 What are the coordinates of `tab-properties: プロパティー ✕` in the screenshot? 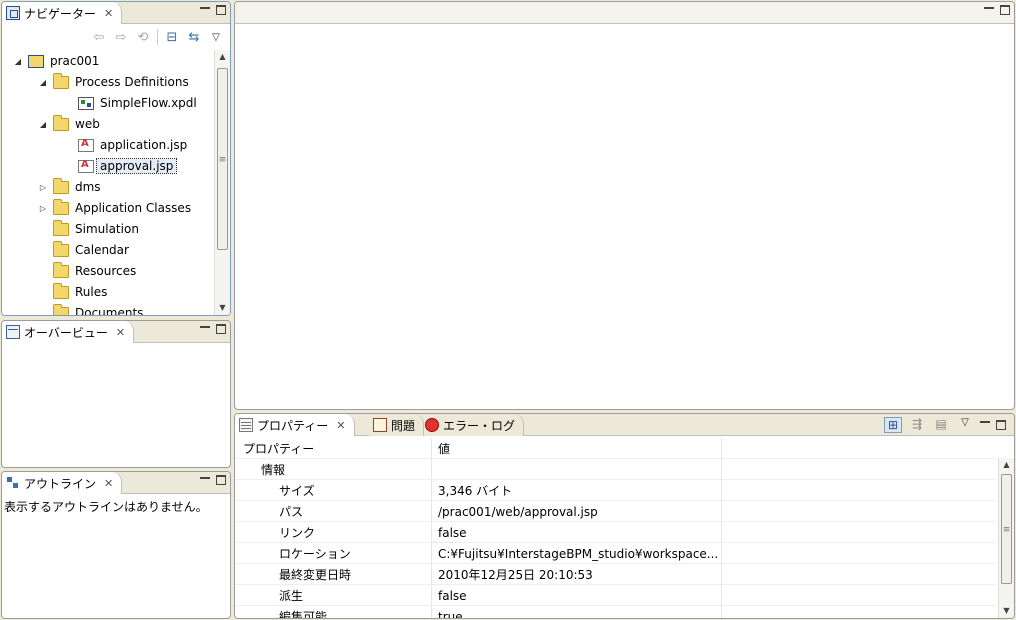 It's located at (295, 425).